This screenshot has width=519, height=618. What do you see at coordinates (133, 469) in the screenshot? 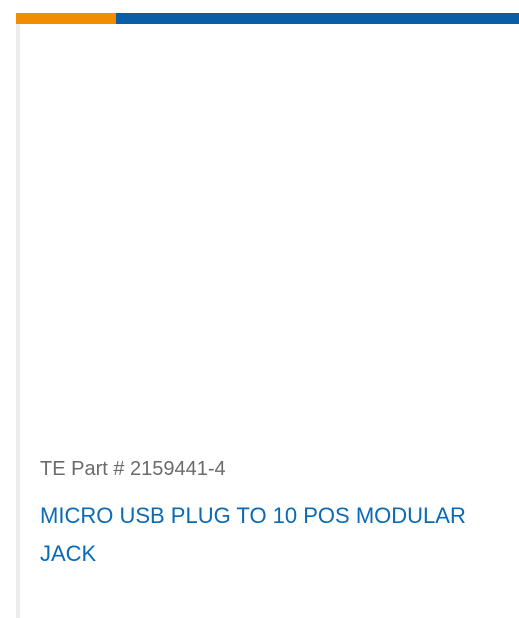
I see `part-number-label: TE Part # 2159441-4` at bounding box center [133, 469].